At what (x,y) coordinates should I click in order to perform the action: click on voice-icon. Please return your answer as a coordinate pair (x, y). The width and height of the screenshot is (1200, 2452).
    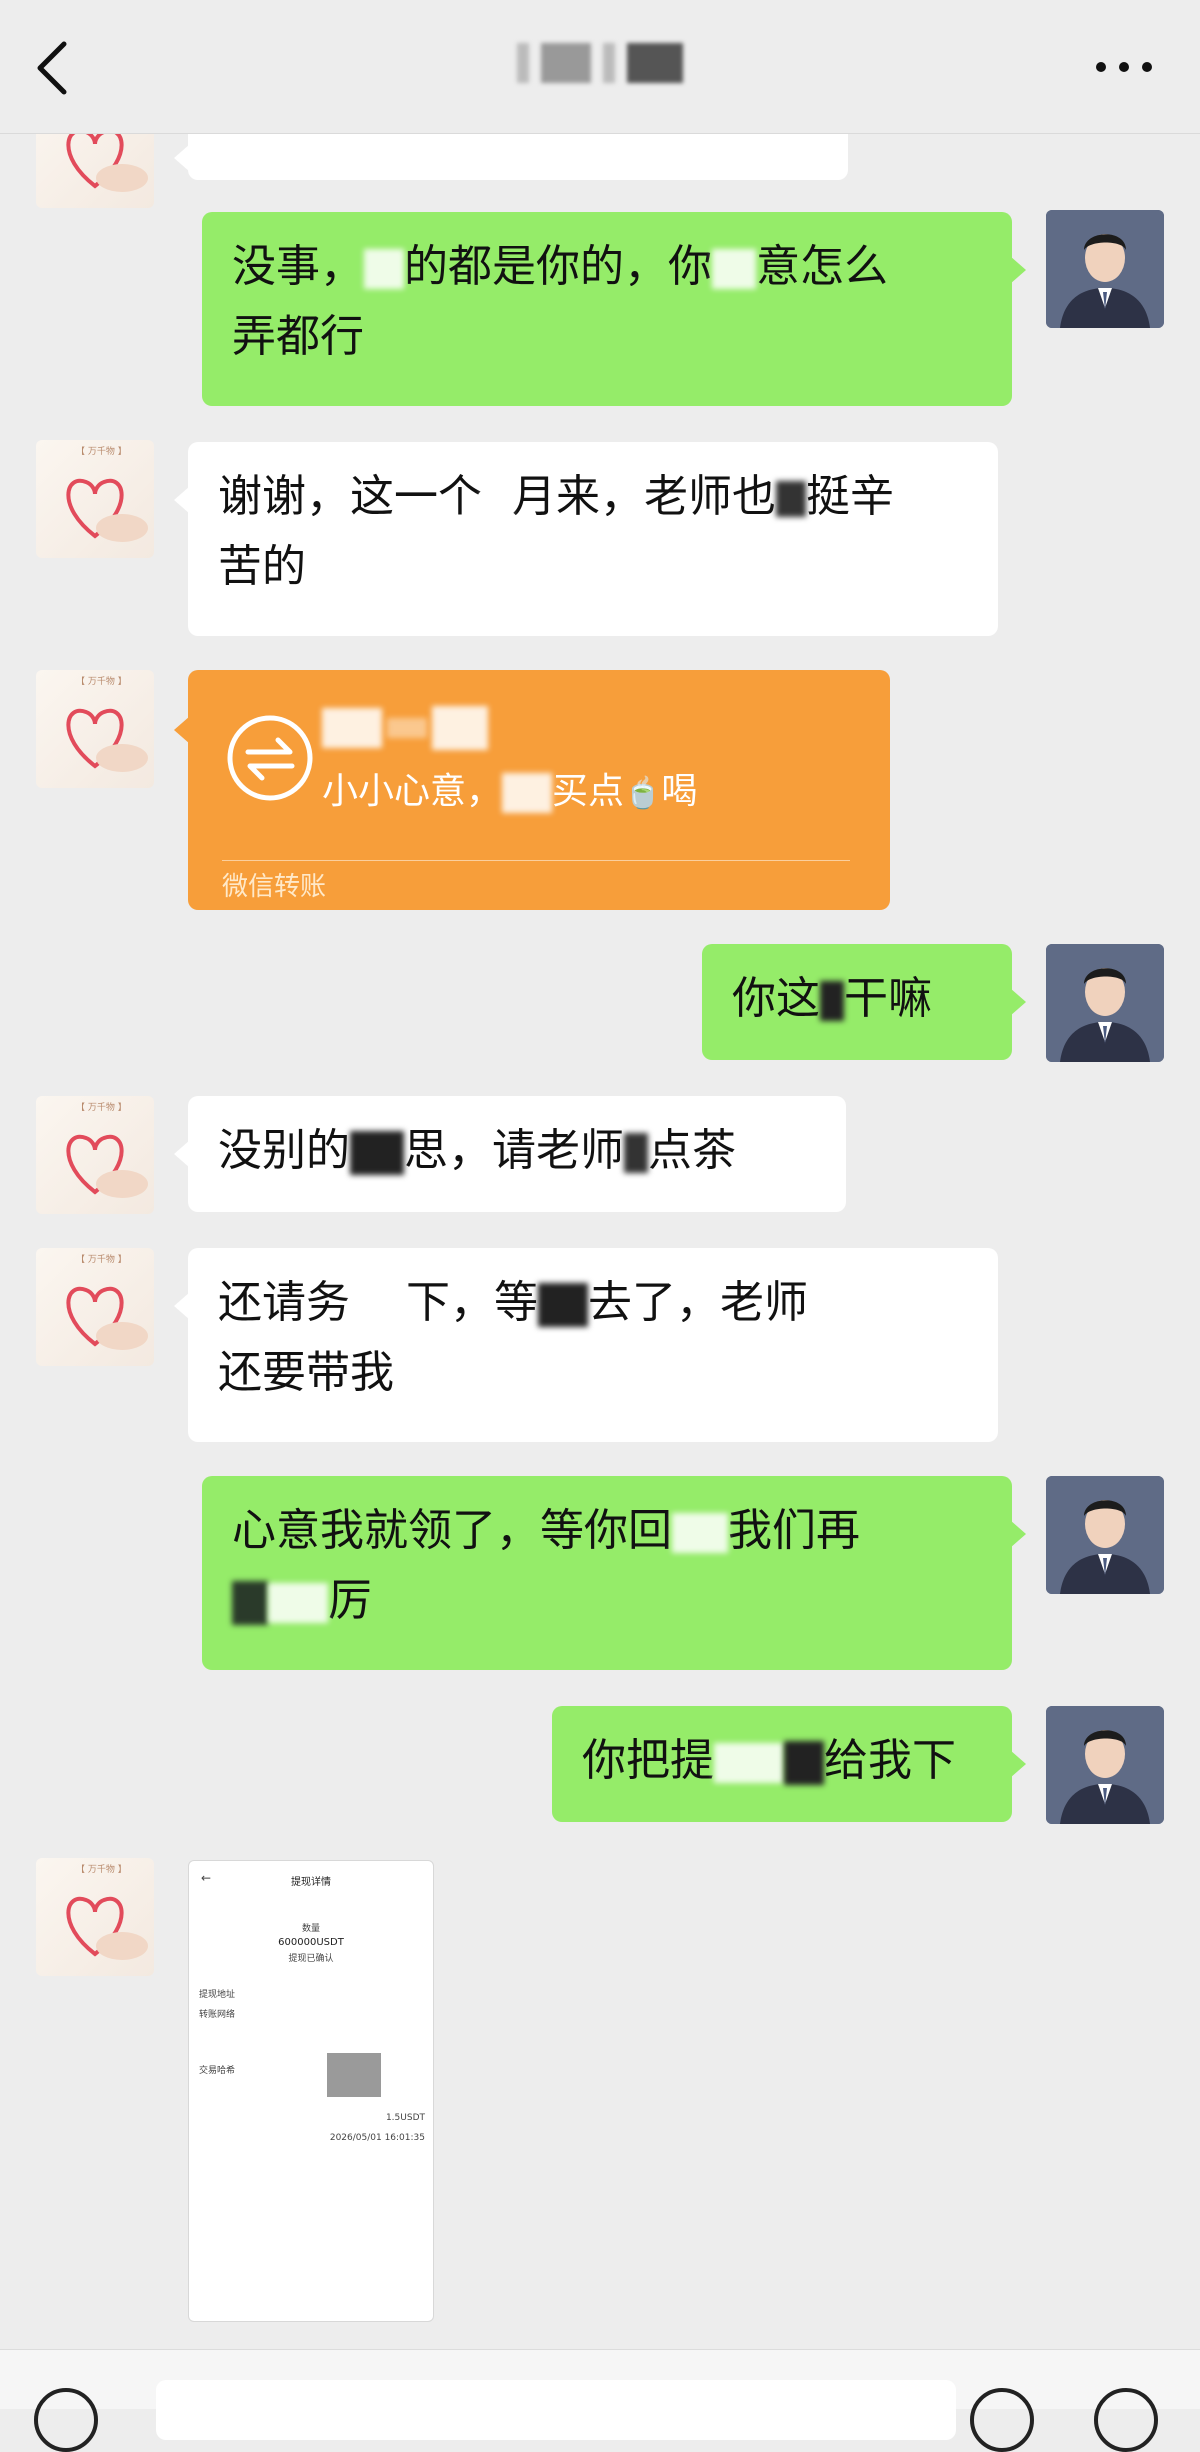
    Looking at the image, I should click on (66, 2420).